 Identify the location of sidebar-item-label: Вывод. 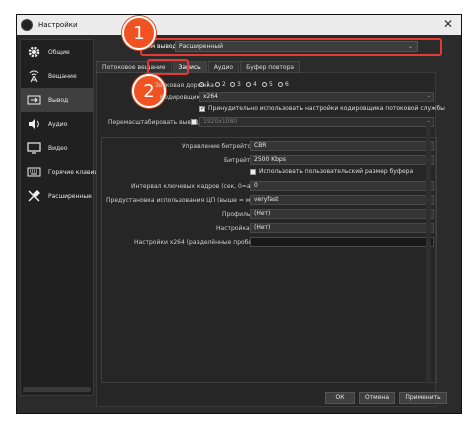
(58, 100).